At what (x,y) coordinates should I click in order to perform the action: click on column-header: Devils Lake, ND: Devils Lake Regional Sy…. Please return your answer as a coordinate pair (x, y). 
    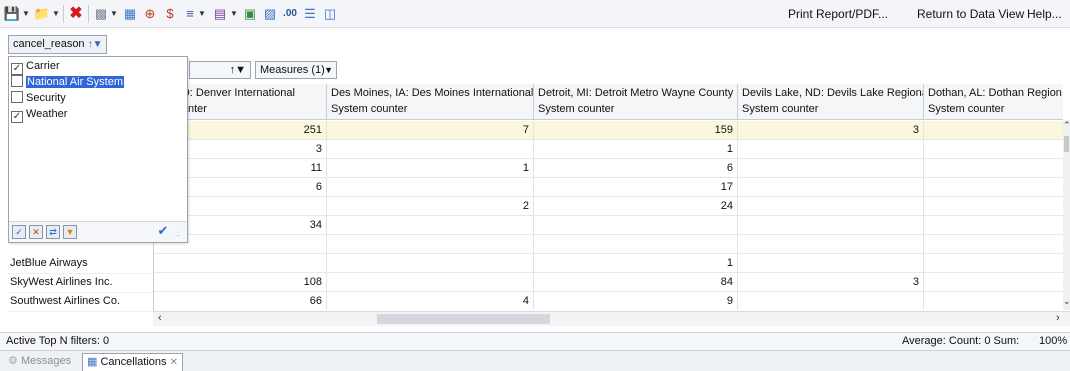
    Looking at the image, I should click on (831, 102).